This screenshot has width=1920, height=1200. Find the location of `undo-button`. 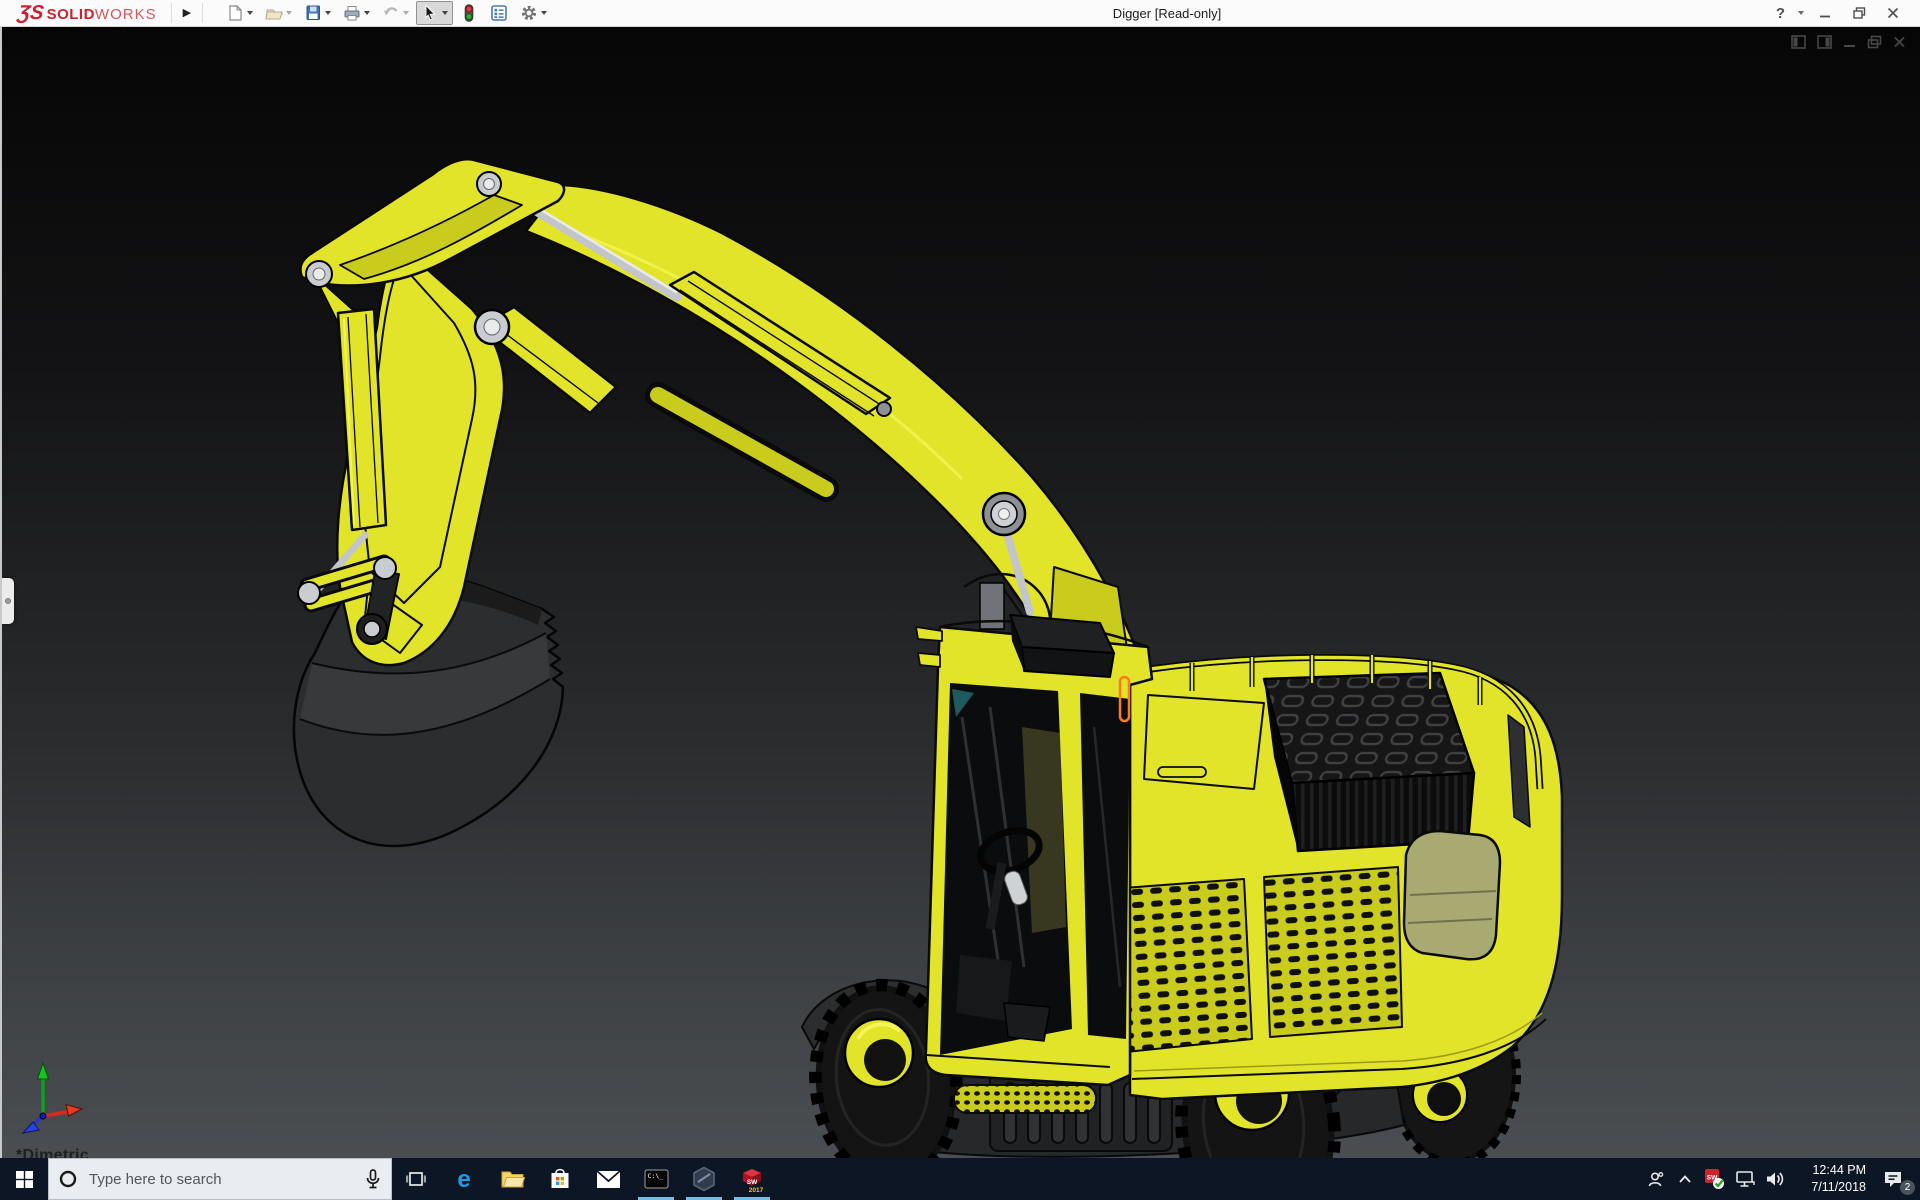

undo-button is located at coordinates (395, 13).